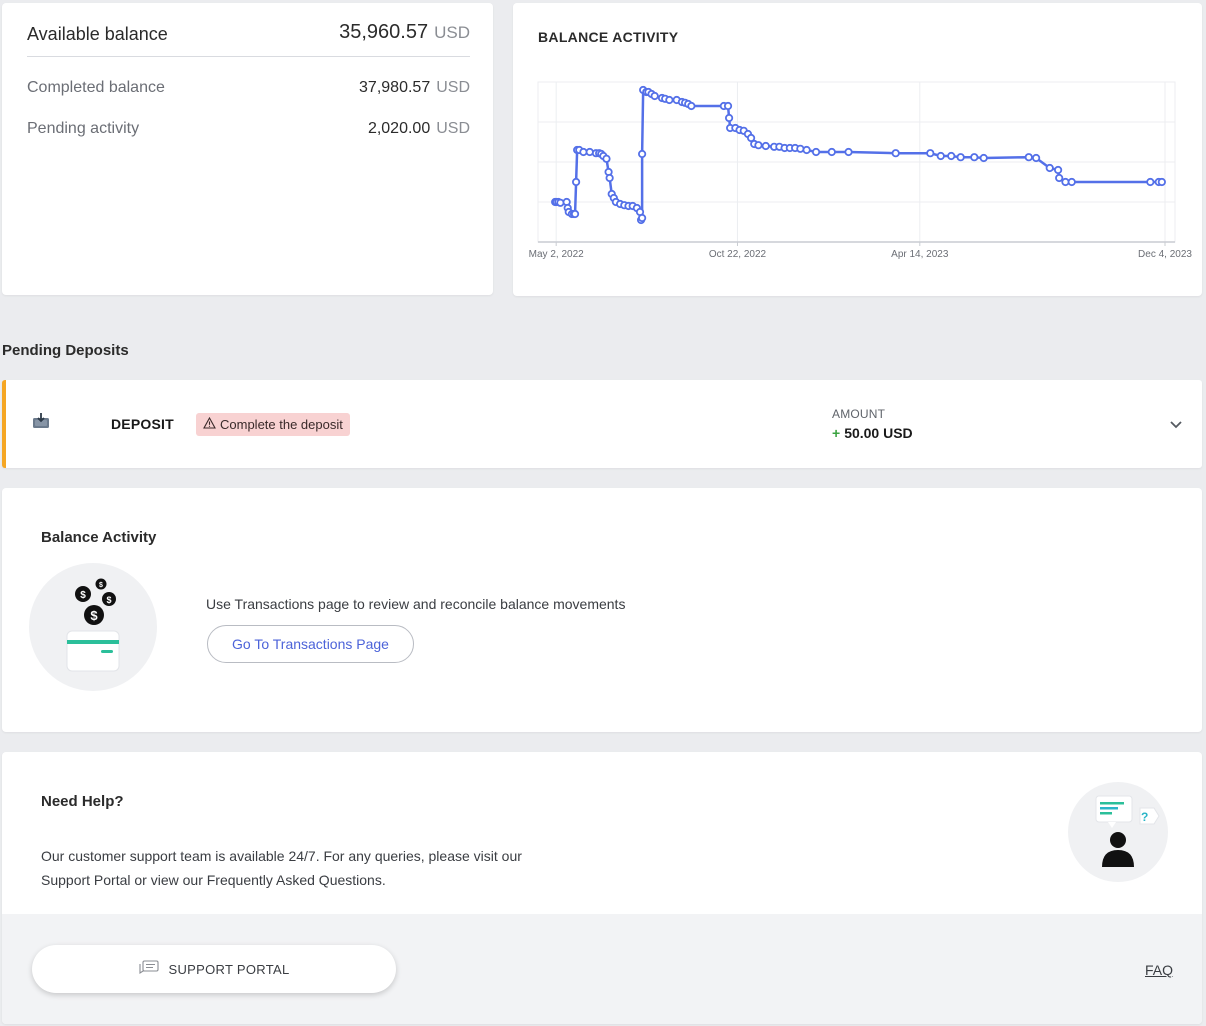 The image size is (1206, 1026). I want to click on amount-value: +50.00 USD, so click(872, 433).